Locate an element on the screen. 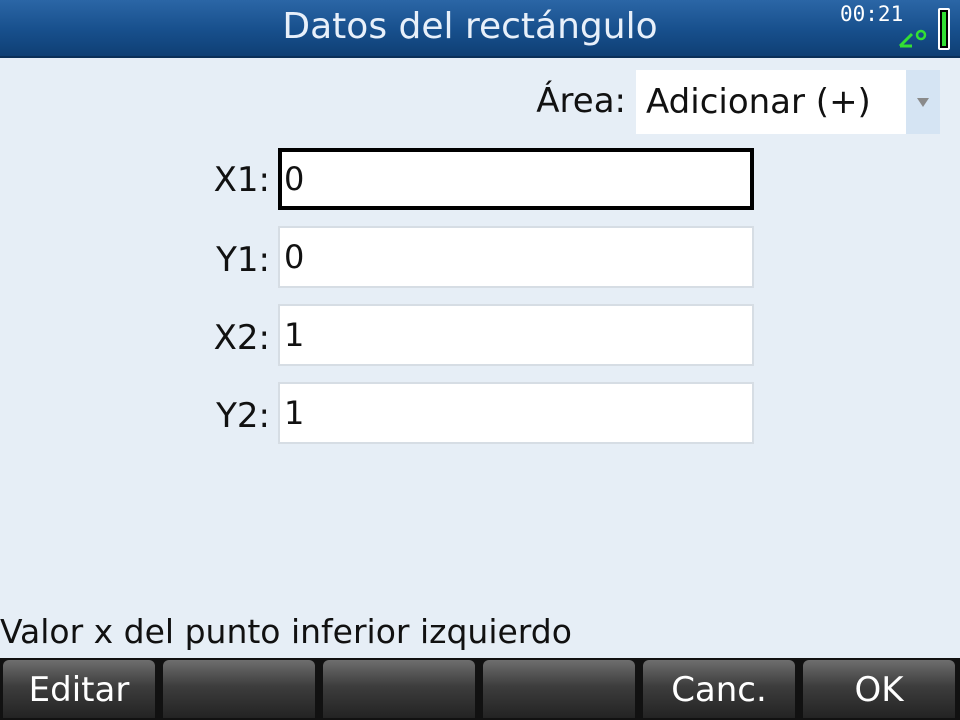  help-text: Valor x del punto inferior izquierdo is located at coordinates (286, 631).